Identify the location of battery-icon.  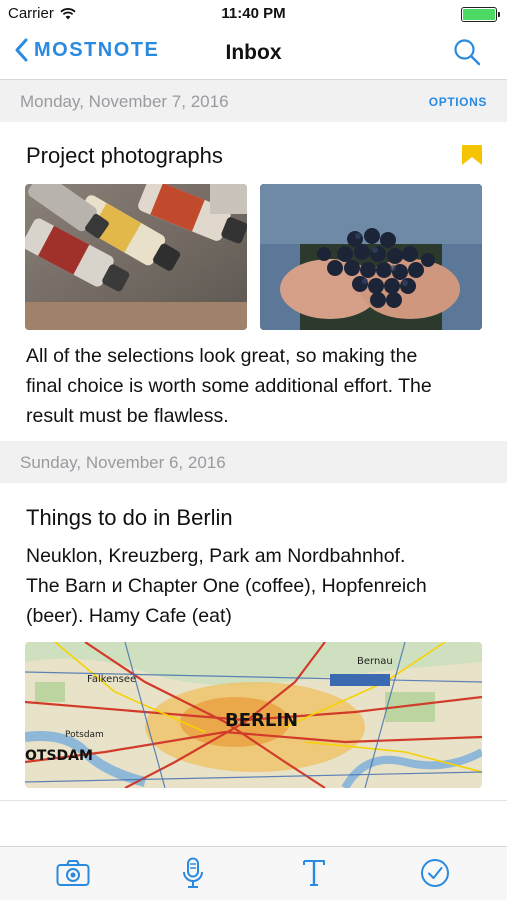
(480, 14).